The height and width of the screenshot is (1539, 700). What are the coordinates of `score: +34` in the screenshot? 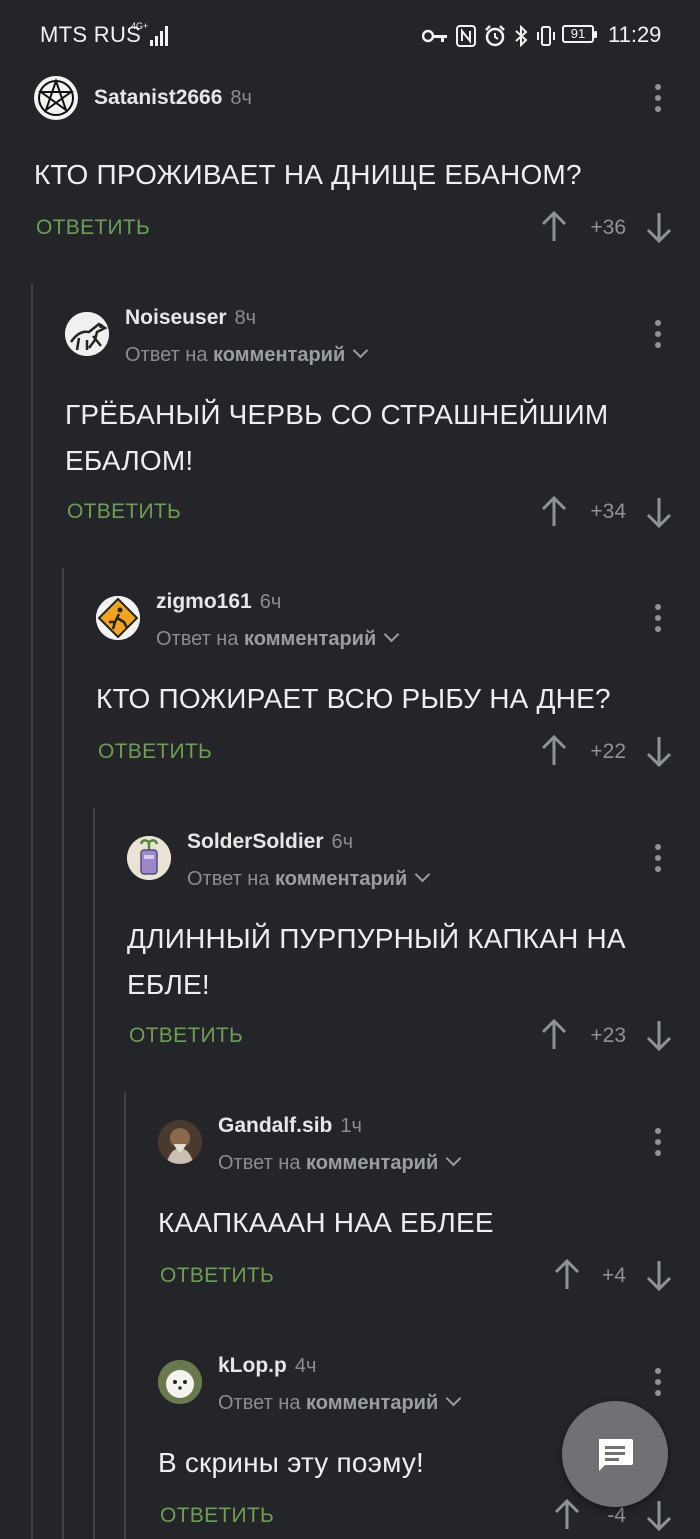 It's located at (608, 511).